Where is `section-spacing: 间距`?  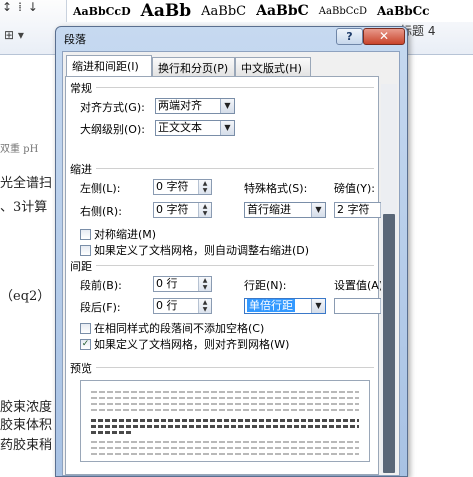 section-spacing: 间距 is located at coordinates (81, 266).